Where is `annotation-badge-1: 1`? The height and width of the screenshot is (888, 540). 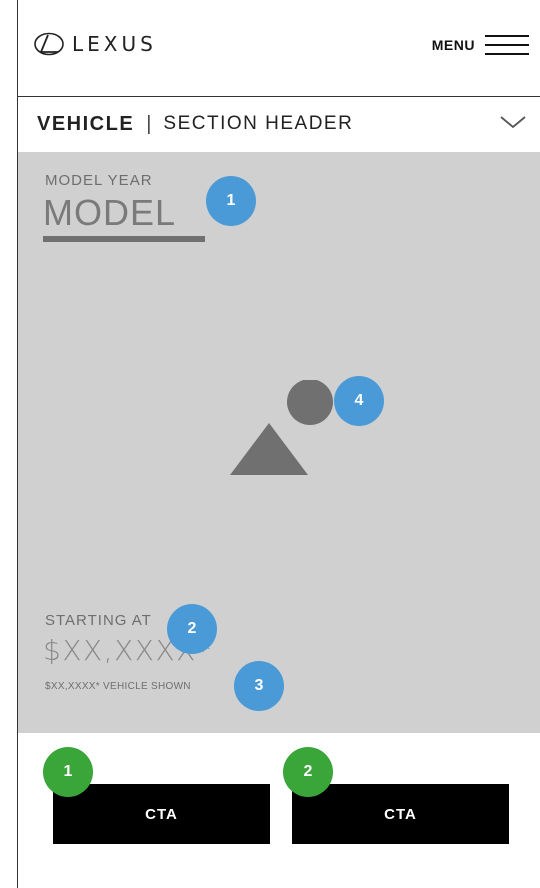 annotation-badge-1: 1 is located at coordinates (231, 201).